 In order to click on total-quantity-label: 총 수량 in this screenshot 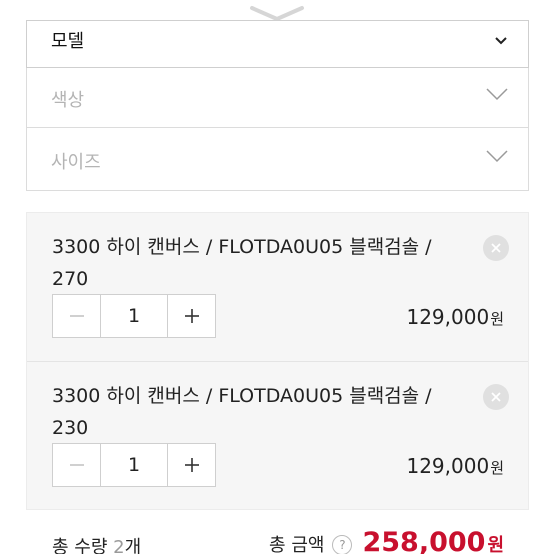, I will do `click(83, 545)`.